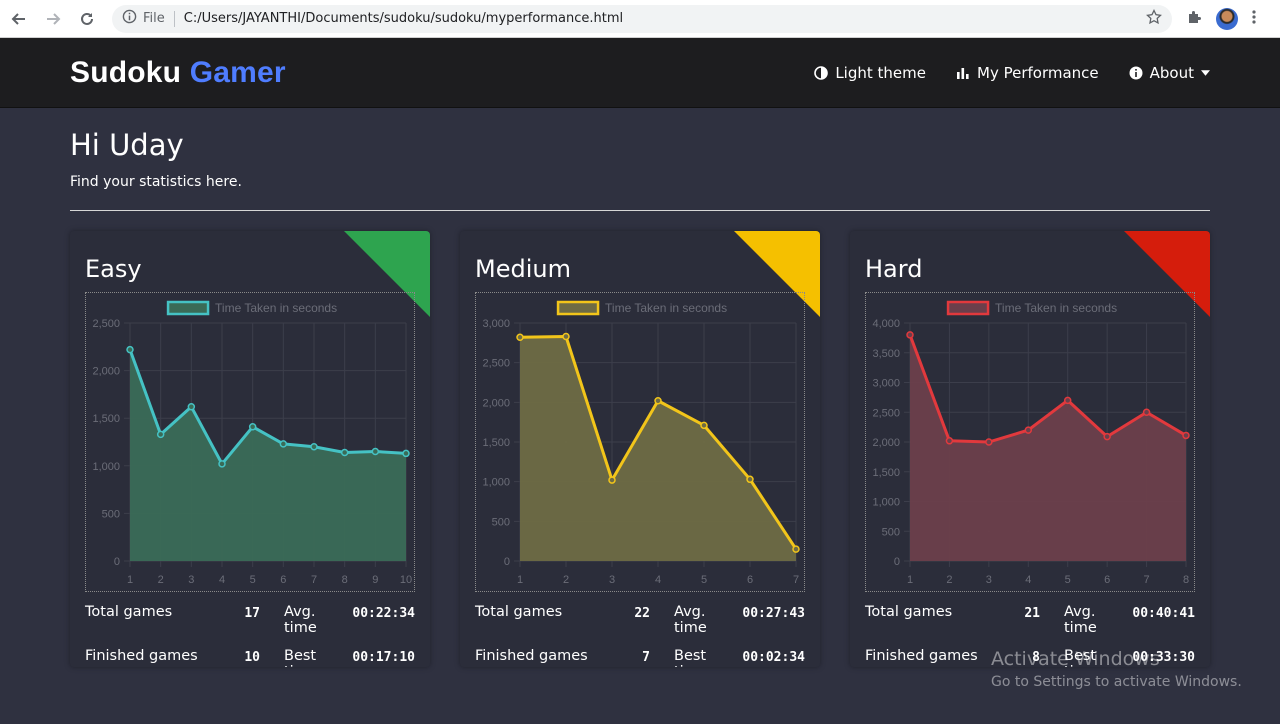 Image resolution: width=1280 pixels, height=724 pixels. Describe the element at coordinates (1038, 72) in the screenshot. I see `nav-my-performance-label: My Performance` at that location.